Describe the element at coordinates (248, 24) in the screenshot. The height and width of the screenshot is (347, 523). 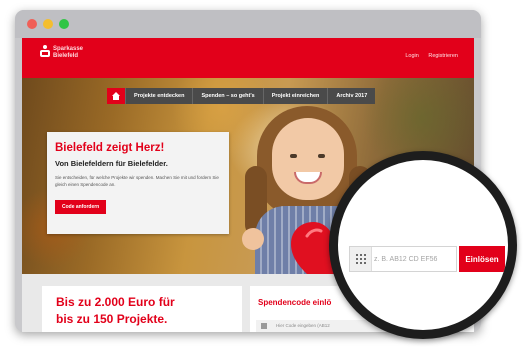
I see `browser-titlebar` at that location.